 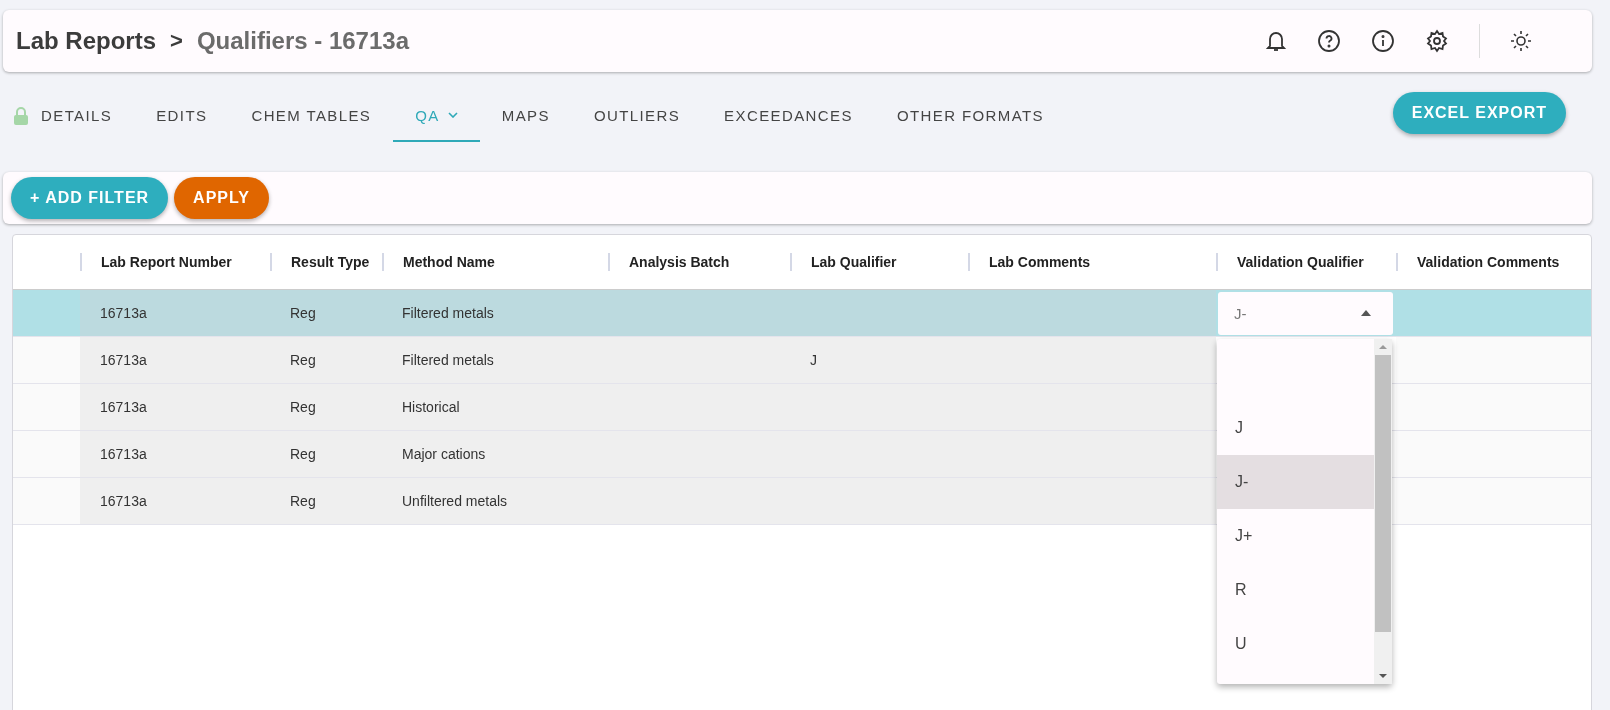 I want to click on qualifier-select: J-, so click(x=1305, y=313).